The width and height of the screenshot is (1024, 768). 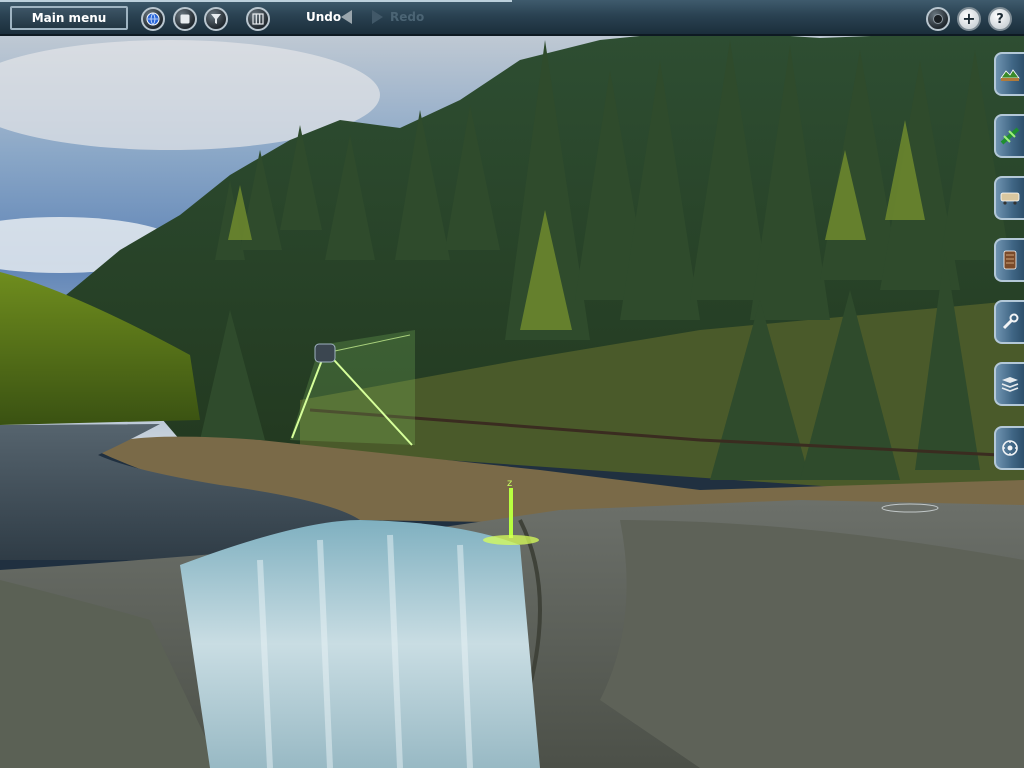 I want to click on plus-glyph: +, so click(x=969, y=18).